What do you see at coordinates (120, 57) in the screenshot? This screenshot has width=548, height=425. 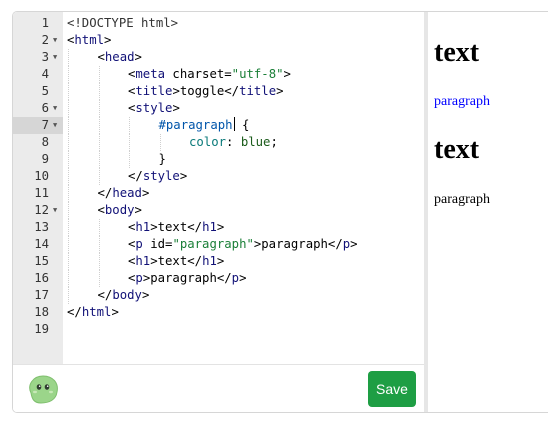 I see `code-text: <head>` at bounding box center [120, 57].